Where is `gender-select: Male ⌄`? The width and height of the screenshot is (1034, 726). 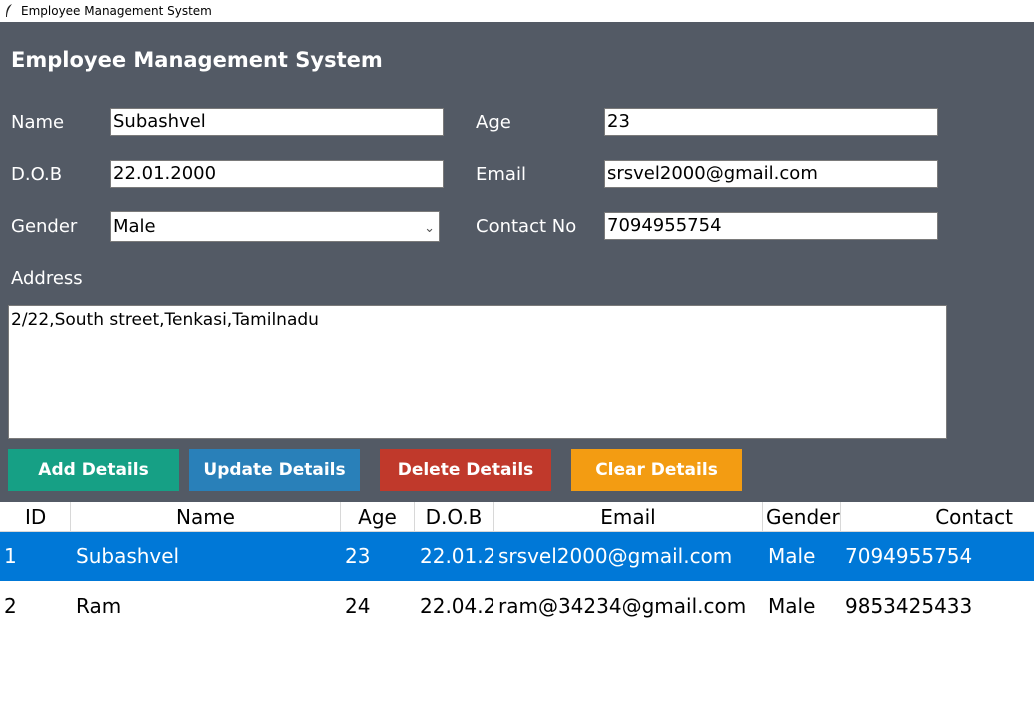
gender-select: Male ⌄ is located at coordinates (275, 226).